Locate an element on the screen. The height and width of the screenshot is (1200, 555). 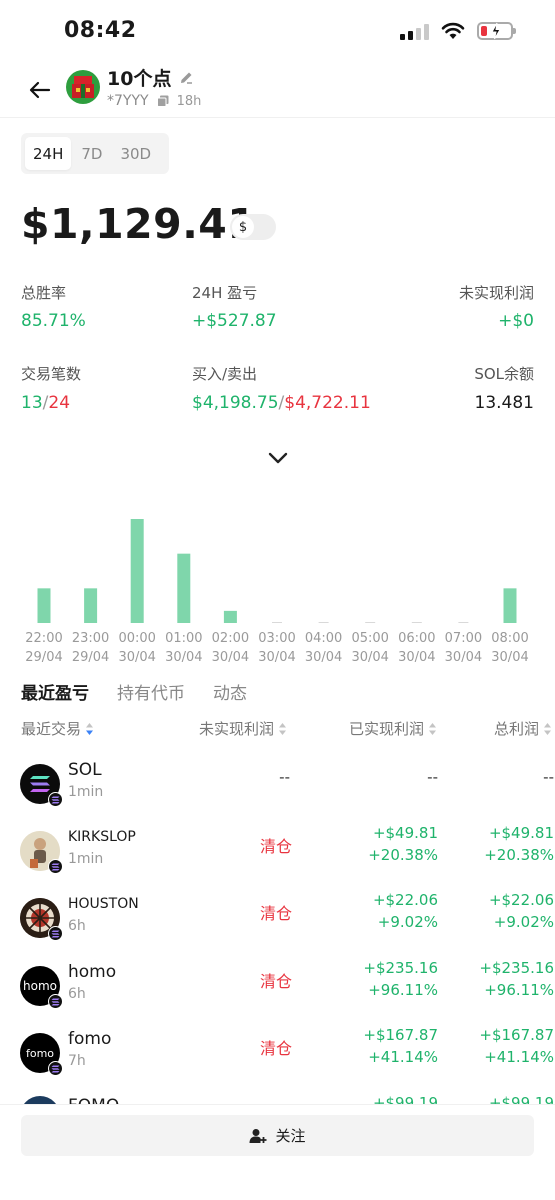
header-realized-label: 已实现利润 is located at coordinates (386, 729).